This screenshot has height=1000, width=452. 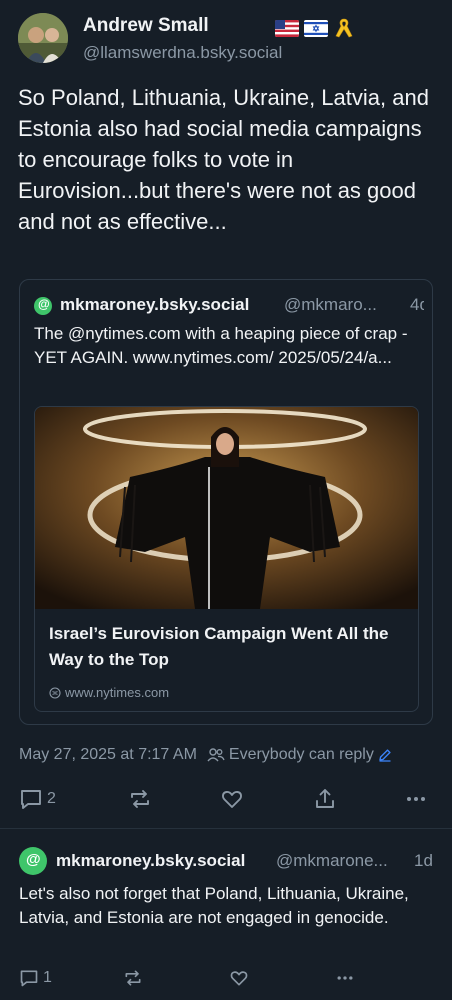 What do you see at coordinates (216, 755) in the screenshot?
I see `people-icon` at bounding box center [216, 755].